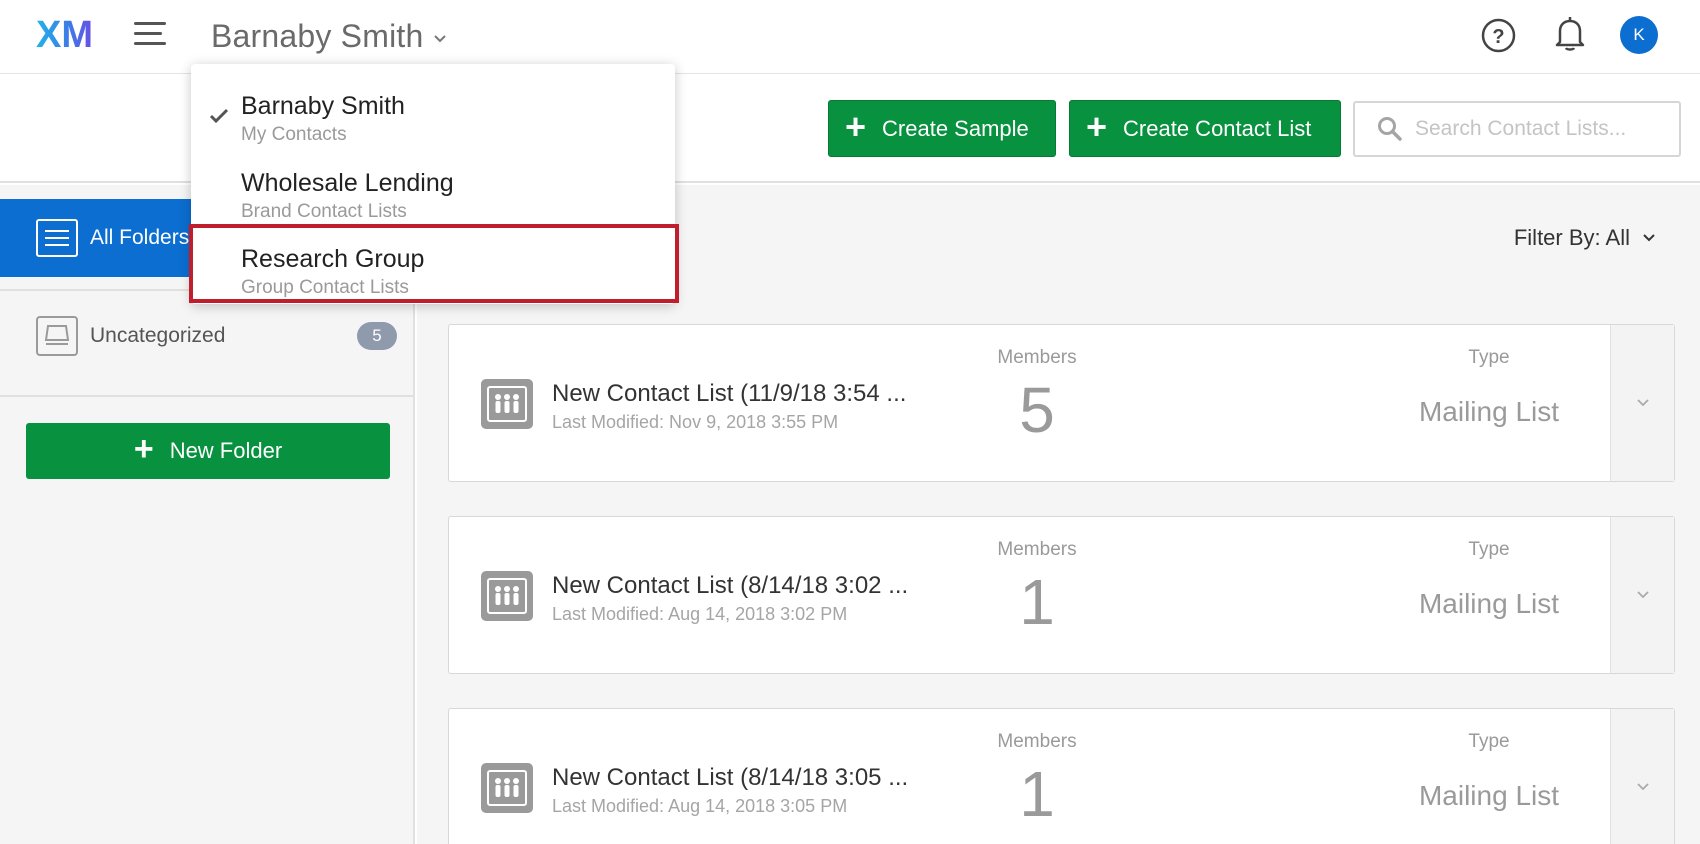 The height and width of the screenshot is (844, 1700). I want to click on account-switcher: Barnaby Smith, so click(329, 36).